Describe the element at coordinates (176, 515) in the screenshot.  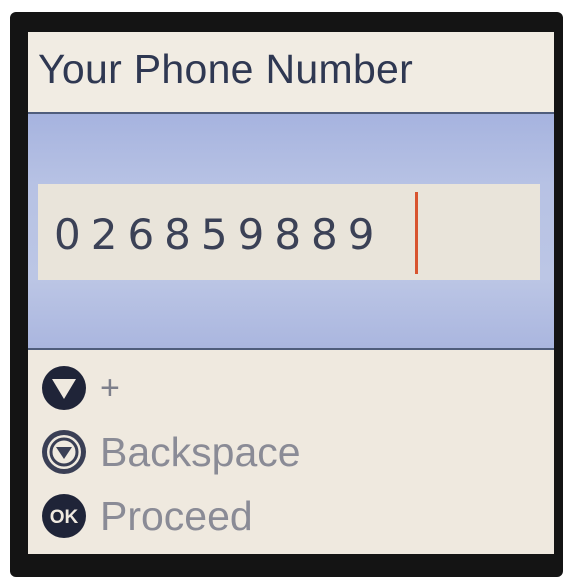
I see `legend-label: Proceed` at that location.